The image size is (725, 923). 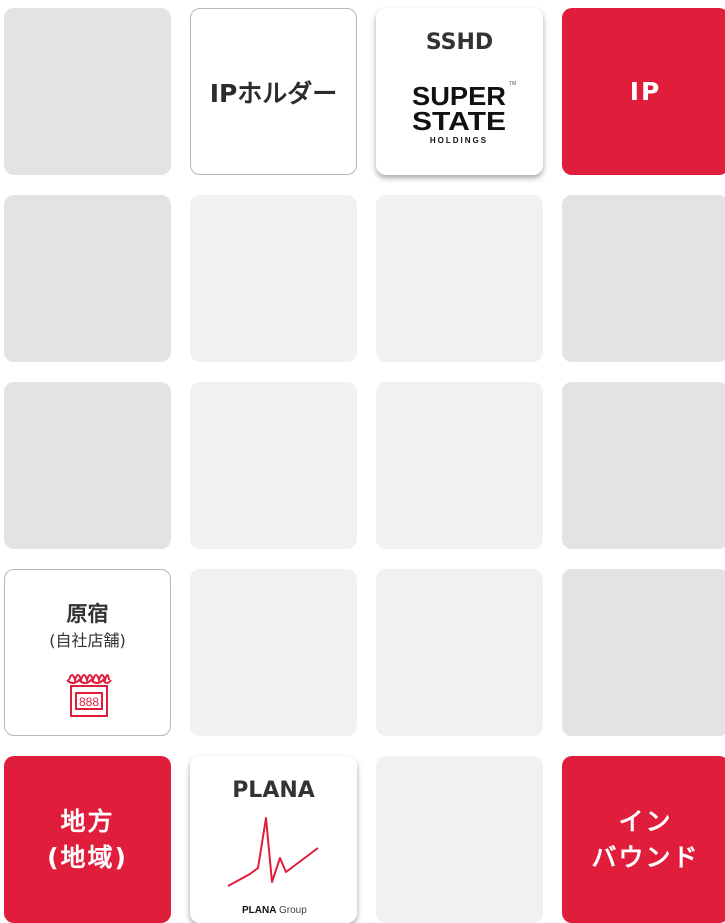 I want to click on heartbeat-icon: PLANA Group, so click(x=273, y=866).